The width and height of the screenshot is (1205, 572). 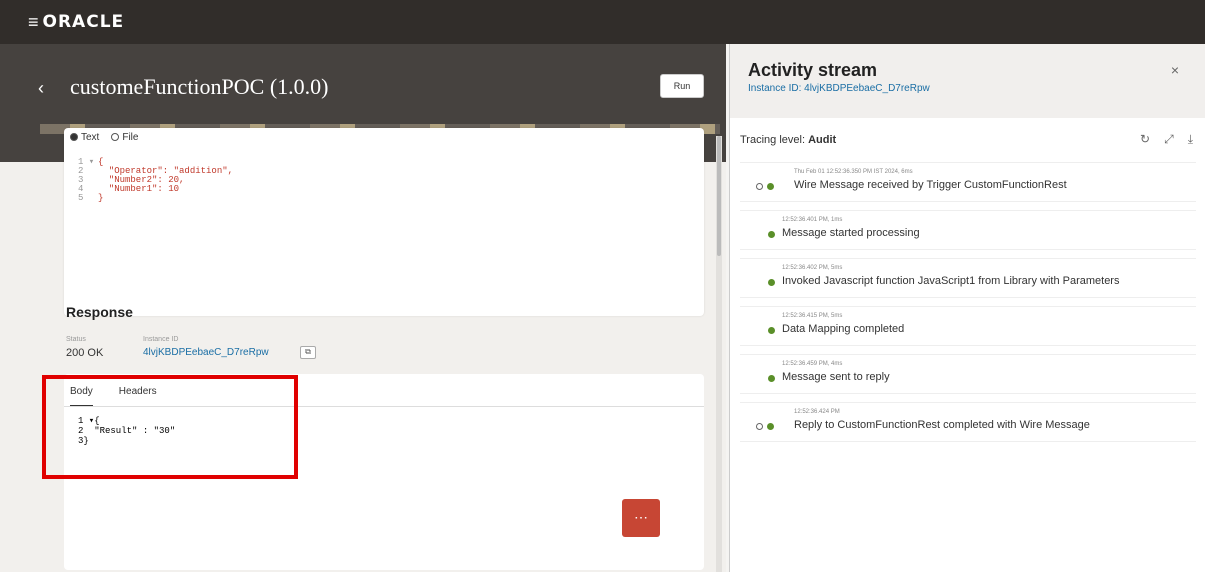 What do you see at coordinates (85, 353) in the screenshot?
I see `status-value: 200 OK` at bounding box center [85, 353].